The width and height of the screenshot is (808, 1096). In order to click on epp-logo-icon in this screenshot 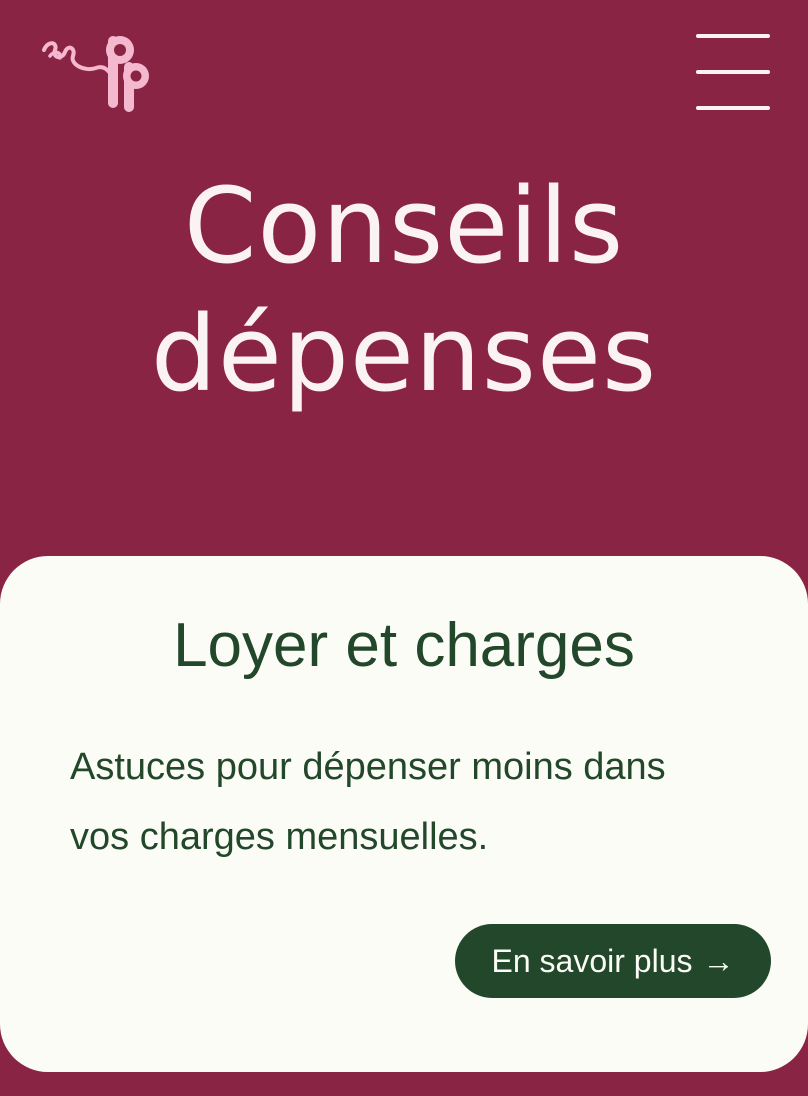, I will do `click(95, 74)`.